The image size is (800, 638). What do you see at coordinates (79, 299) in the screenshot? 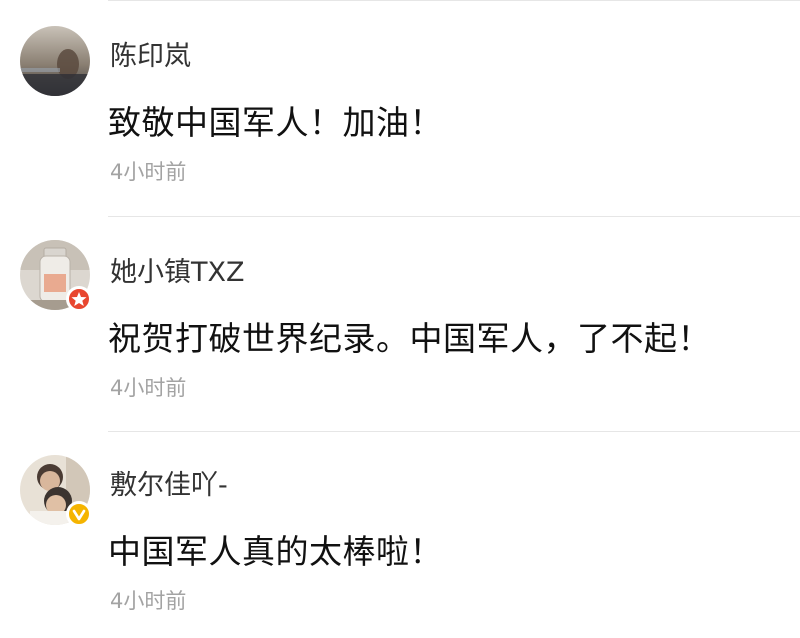
I see `red-star-badge-icon` at bounding box center [79, 299].